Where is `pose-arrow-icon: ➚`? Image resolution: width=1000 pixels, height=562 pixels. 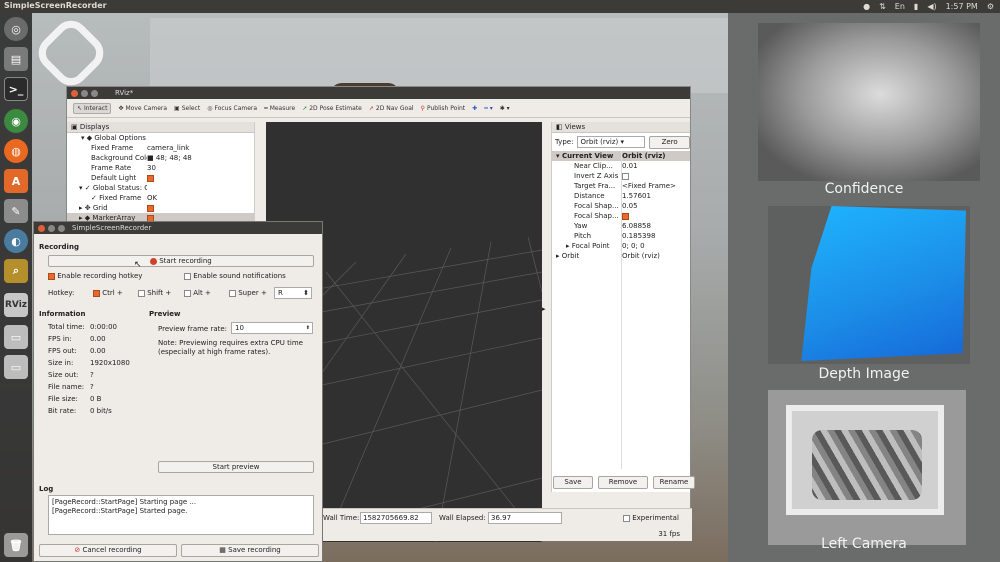 pose-arrow-icon: ➚ is located at coordinates (305, 108).